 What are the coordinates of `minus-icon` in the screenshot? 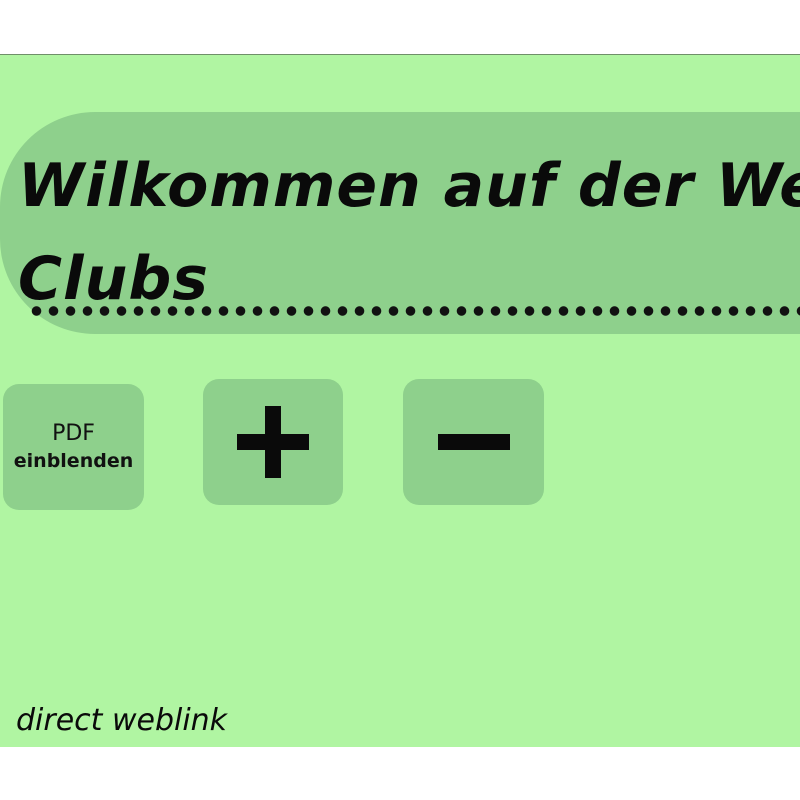 It's located at (473, 442).